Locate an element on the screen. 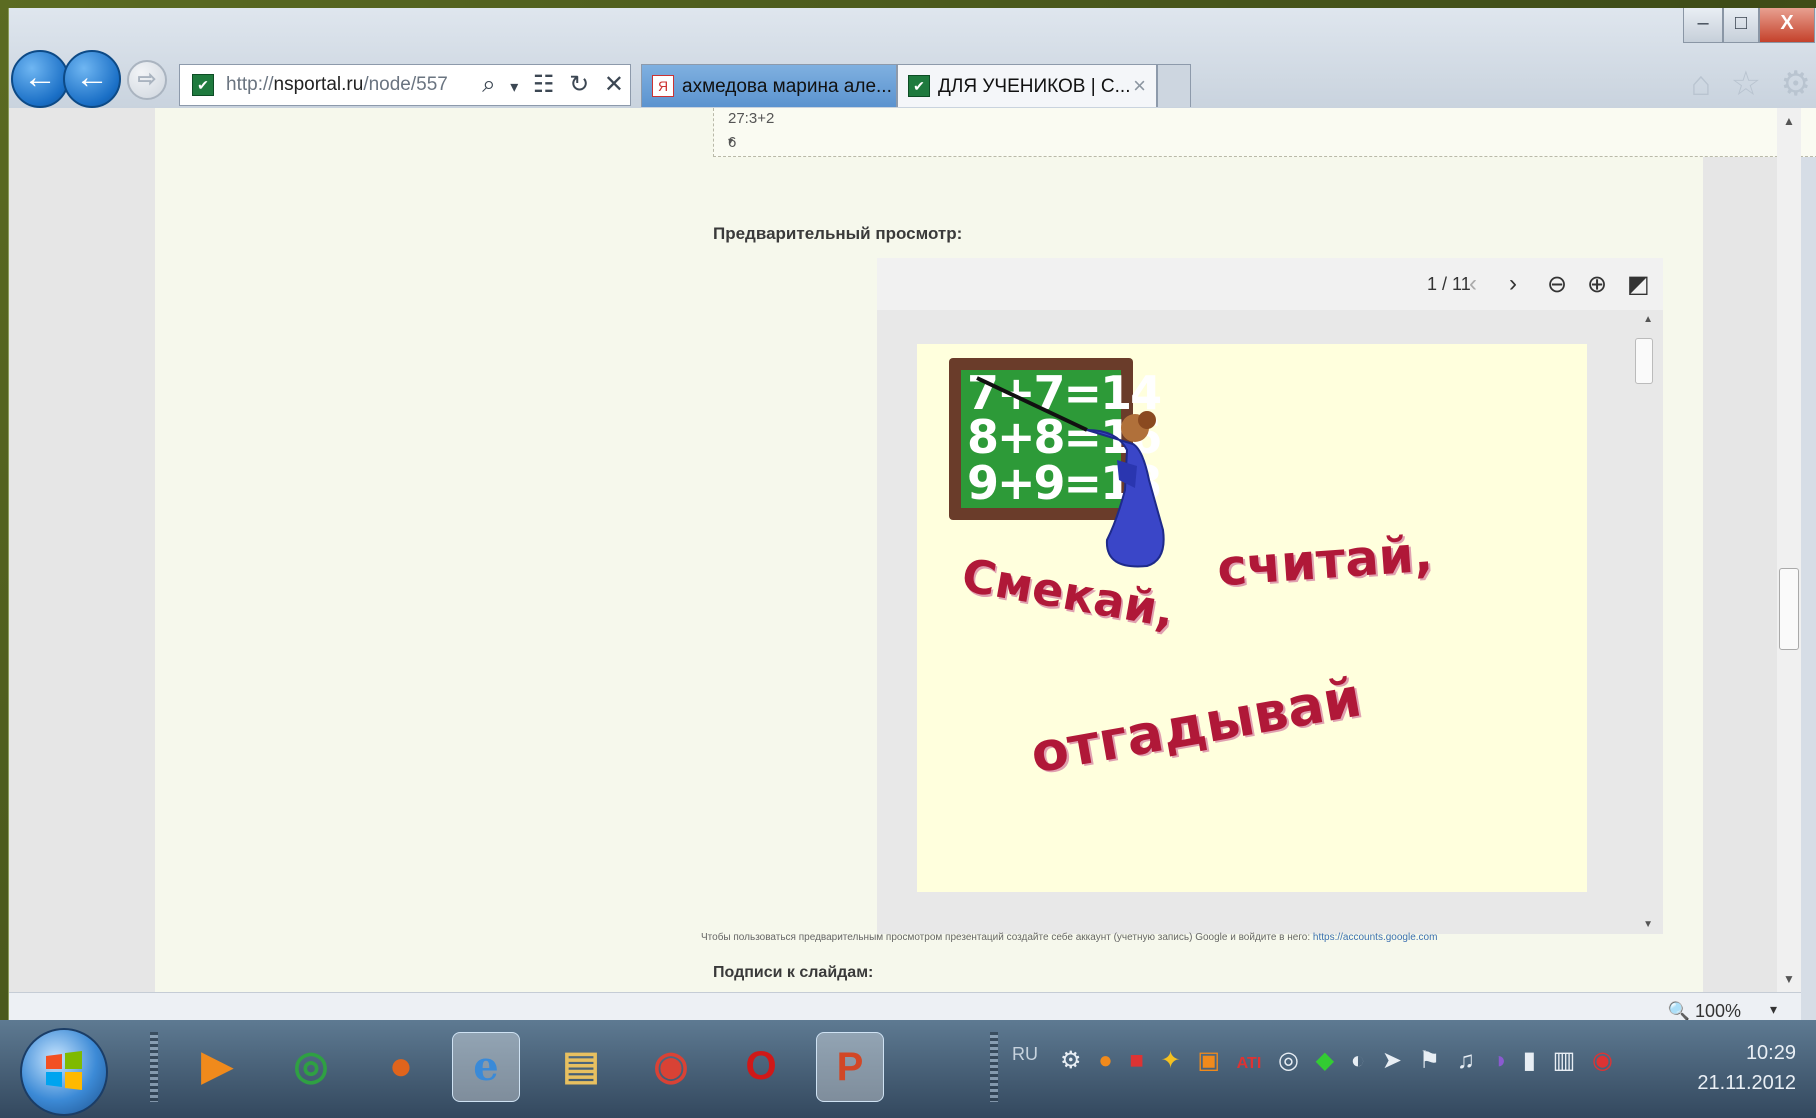  history-button: ⇨ is located at coordinates (147, 80).